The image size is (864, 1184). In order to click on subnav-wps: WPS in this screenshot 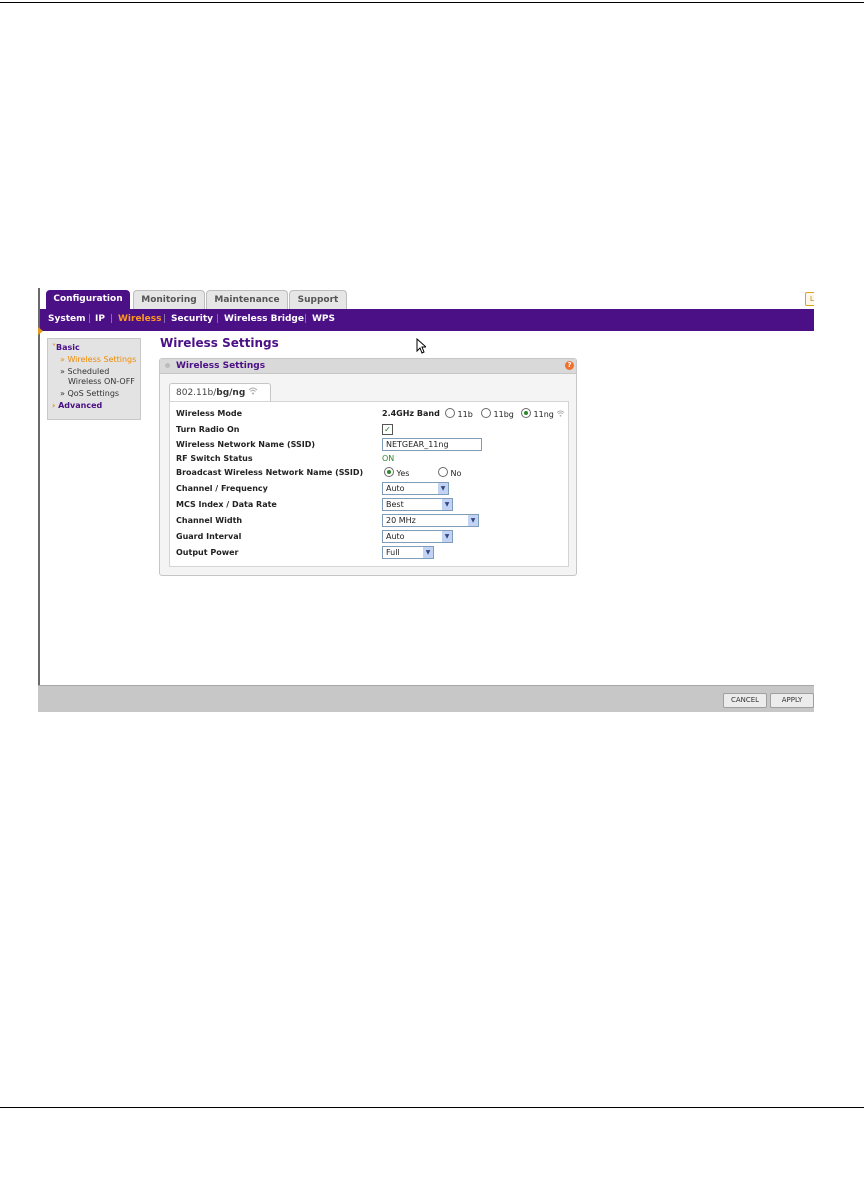, I will do `click(323, 319)`.